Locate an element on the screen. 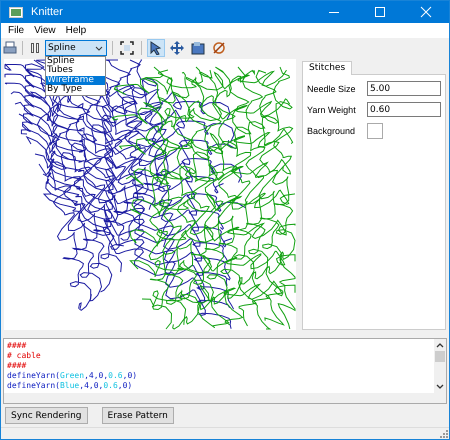 This screenshot has height=440, width=450. cursor-icon is located at coordinates (156, 47).